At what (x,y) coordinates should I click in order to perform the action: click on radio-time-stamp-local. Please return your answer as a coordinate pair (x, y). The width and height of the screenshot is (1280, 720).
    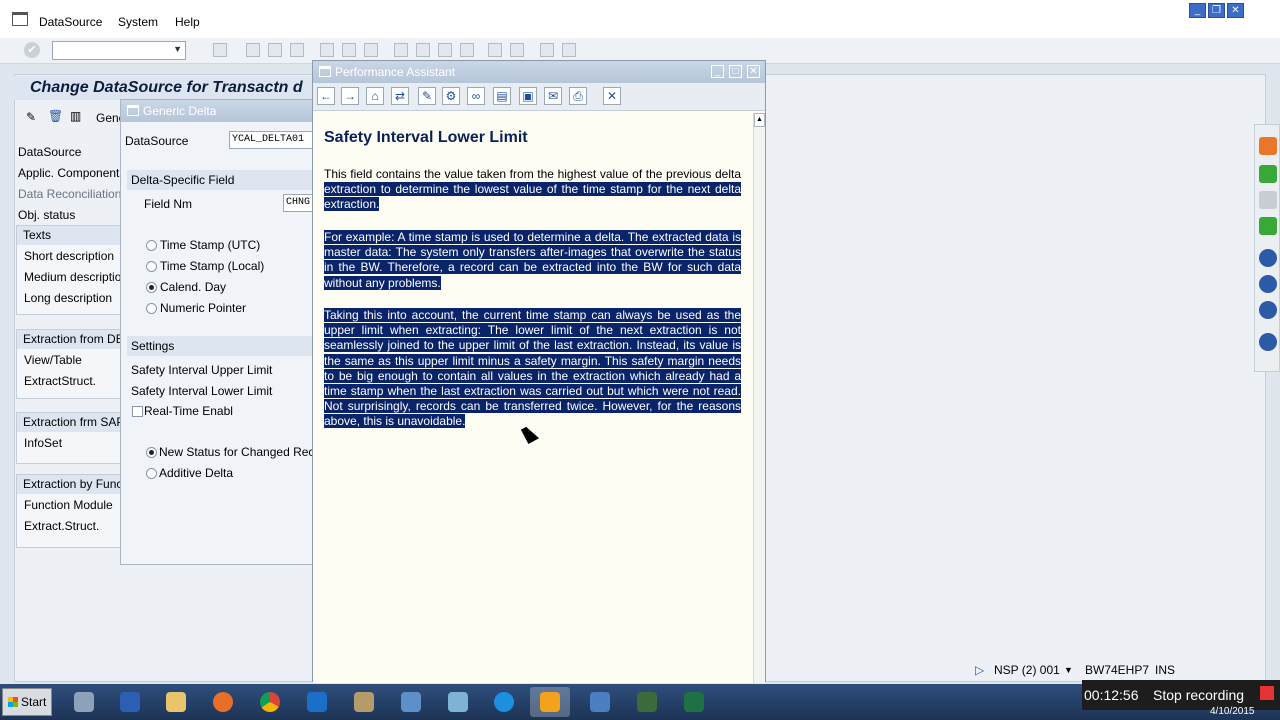
    Looking at the image, I should click on (151, 266).